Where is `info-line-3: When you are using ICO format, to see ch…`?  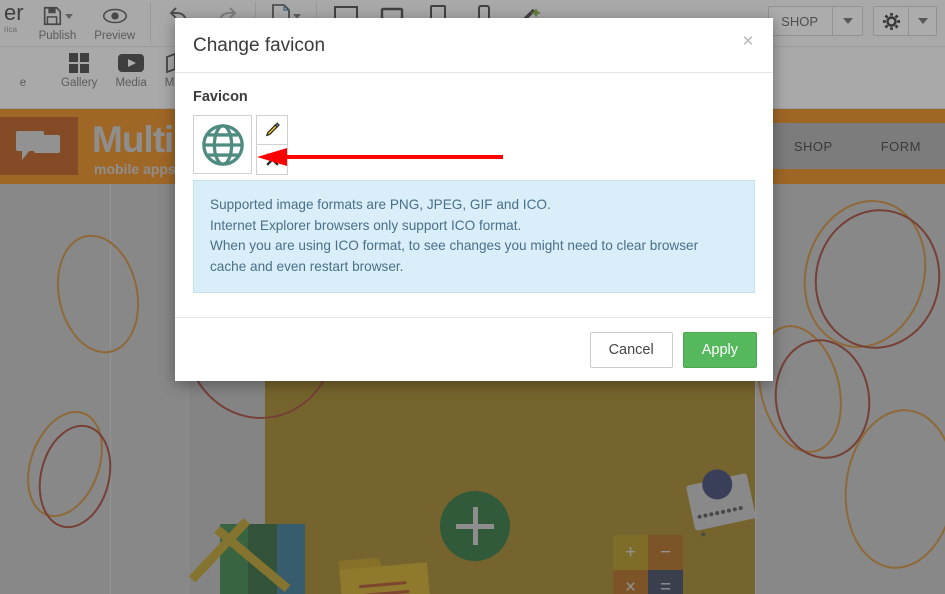
info-line-3: When you are using ICO format, to see ch… is located at coordinates (454, 246).